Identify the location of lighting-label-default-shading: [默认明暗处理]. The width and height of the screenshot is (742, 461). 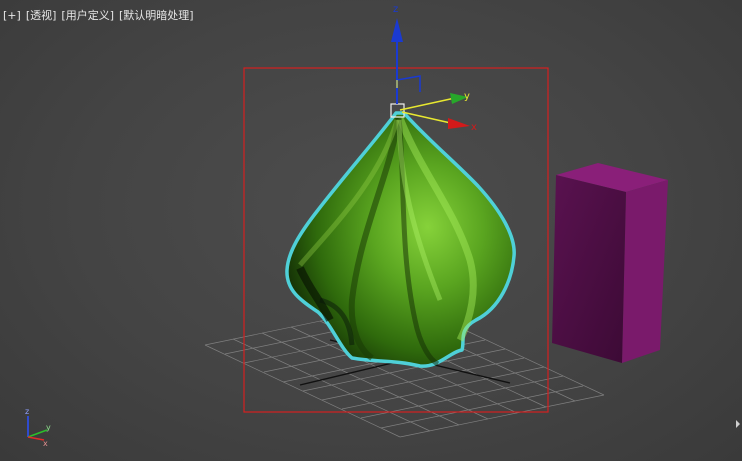
(156, 16).